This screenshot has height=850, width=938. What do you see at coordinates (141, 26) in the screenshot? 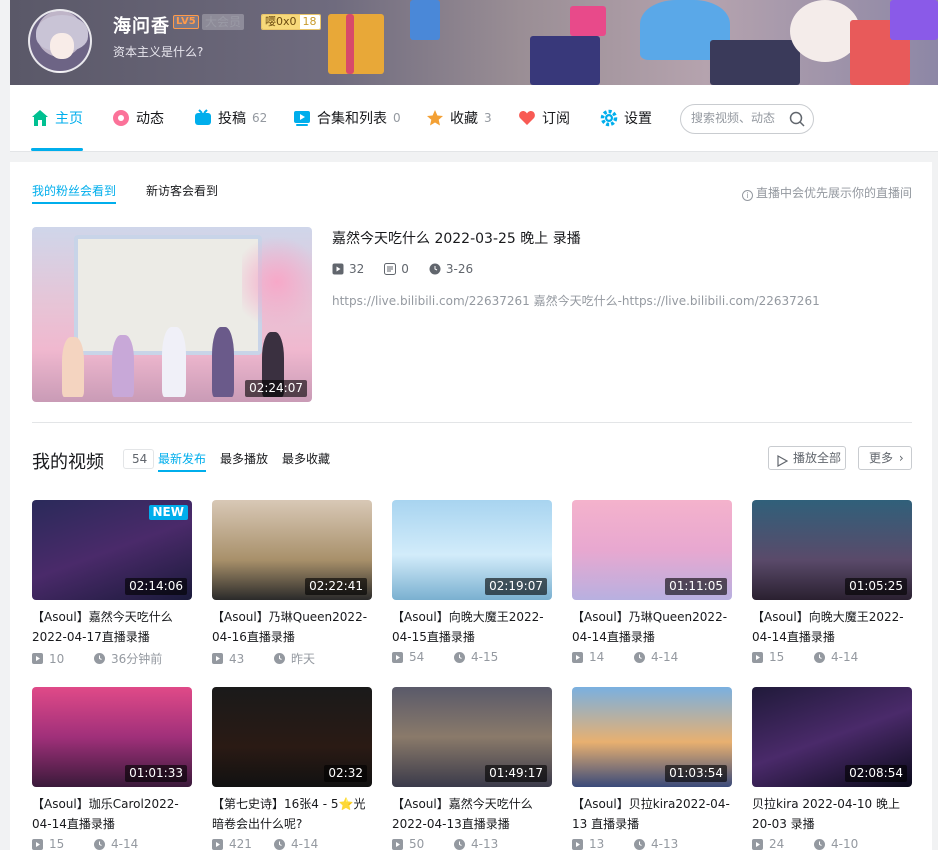
I see `username: 海问香` at bounding box center [141, 26].